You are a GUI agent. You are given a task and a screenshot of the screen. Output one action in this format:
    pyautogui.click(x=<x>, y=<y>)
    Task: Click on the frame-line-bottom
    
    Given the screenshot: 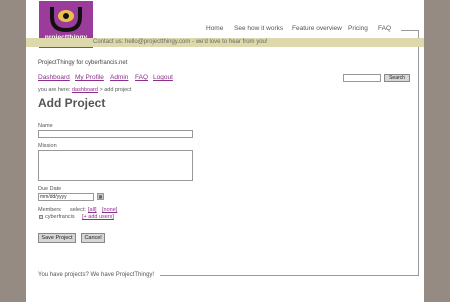 What is the action you would take?
    pyautogui.click(x=289, y=275)
    